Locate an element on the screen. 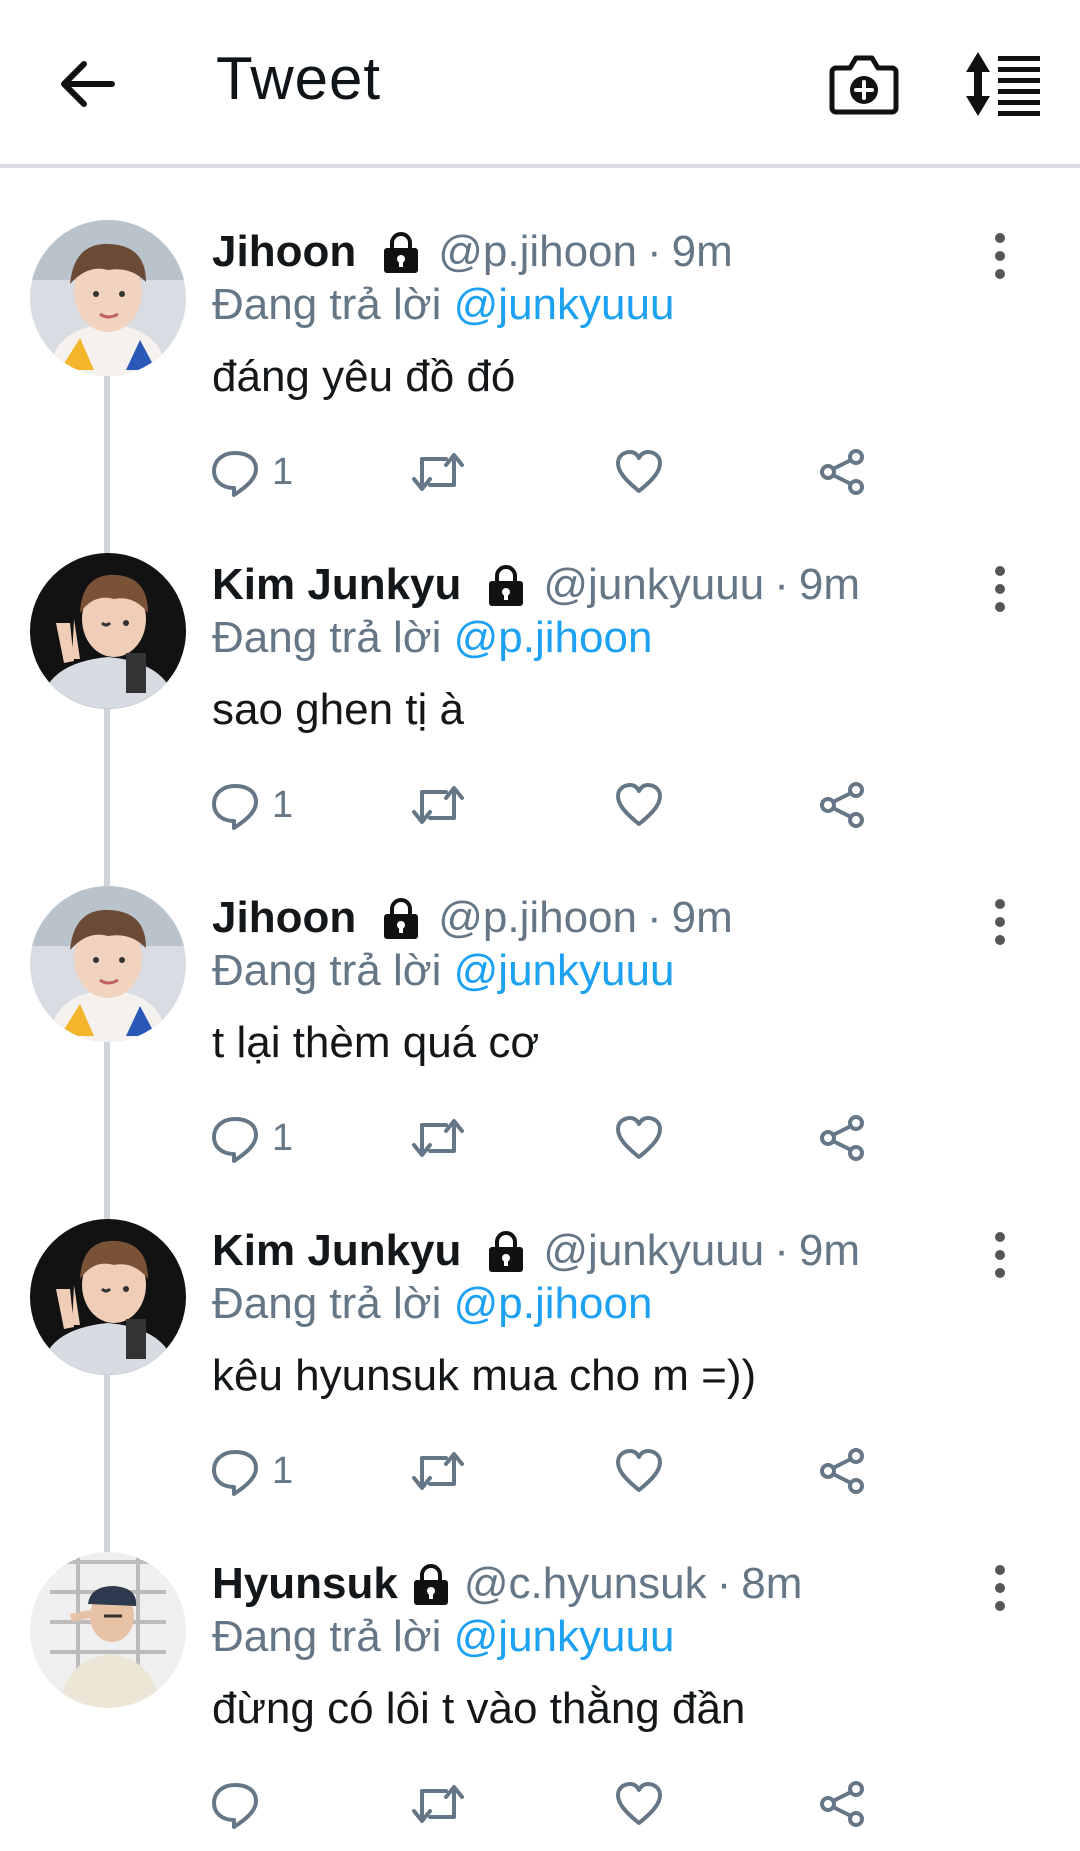 This screenshot has width=1080, height=1851. top-app-bar: Tweet is located at coordinates (540, 84).